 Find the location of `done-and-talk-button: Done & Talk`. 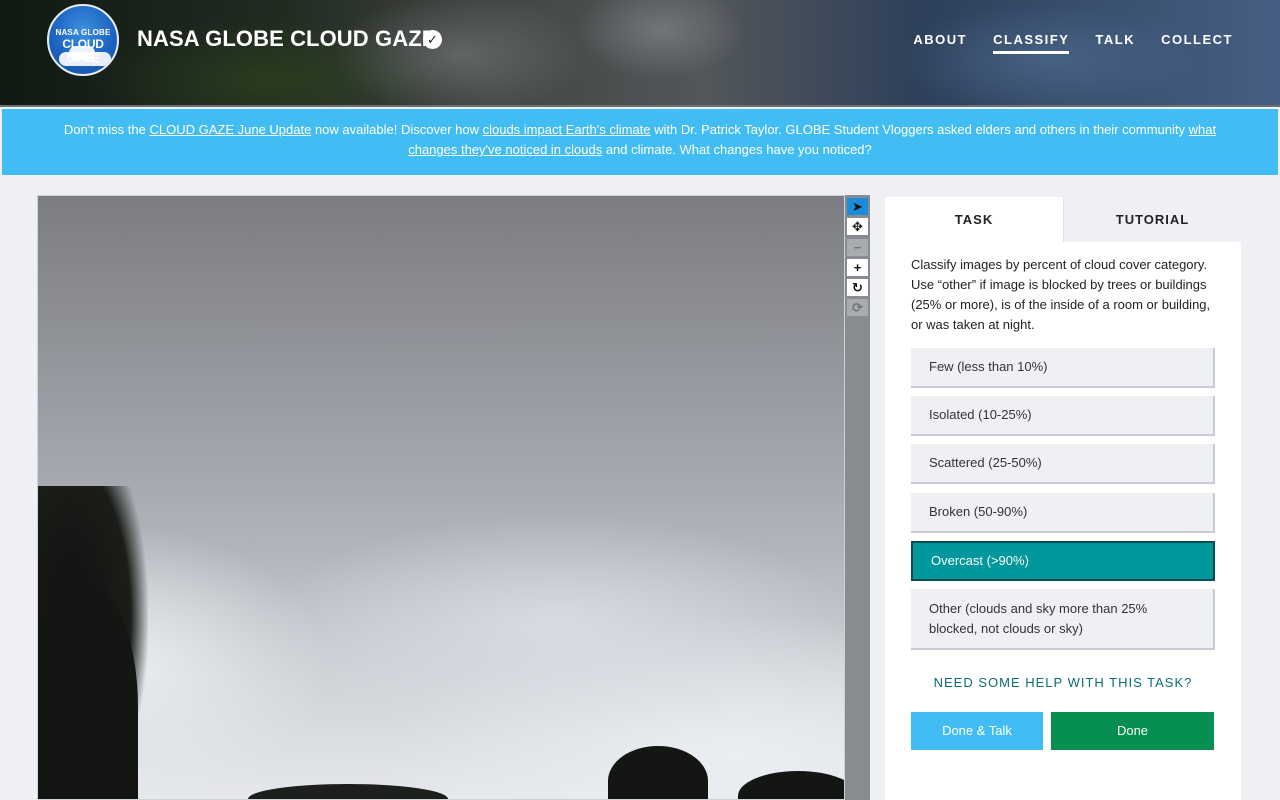

done-and-talk-button: Done & Talk is located at coordinates (977, 731).